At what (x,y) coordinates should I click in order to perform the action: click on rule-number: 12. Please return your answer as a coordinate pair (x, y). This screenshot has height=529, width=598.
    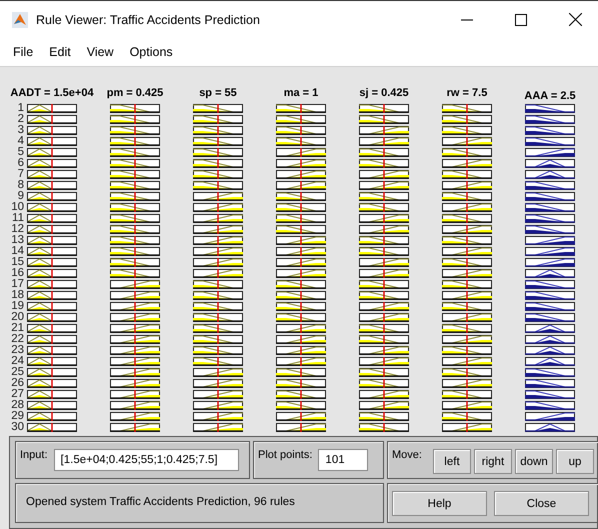
    Looking at the image, I should click on (17, 229).